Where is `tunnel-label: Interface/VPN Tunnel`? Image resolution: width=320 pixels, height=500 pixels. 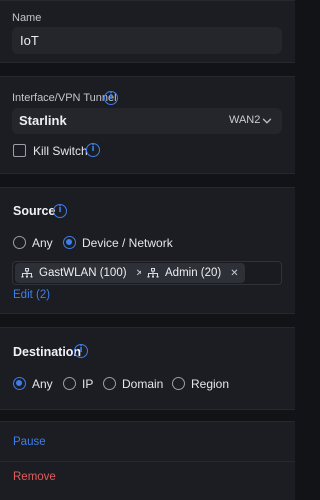
tunnel-label: Interface/VPN Tunnel is located at coordinates (64, 98).